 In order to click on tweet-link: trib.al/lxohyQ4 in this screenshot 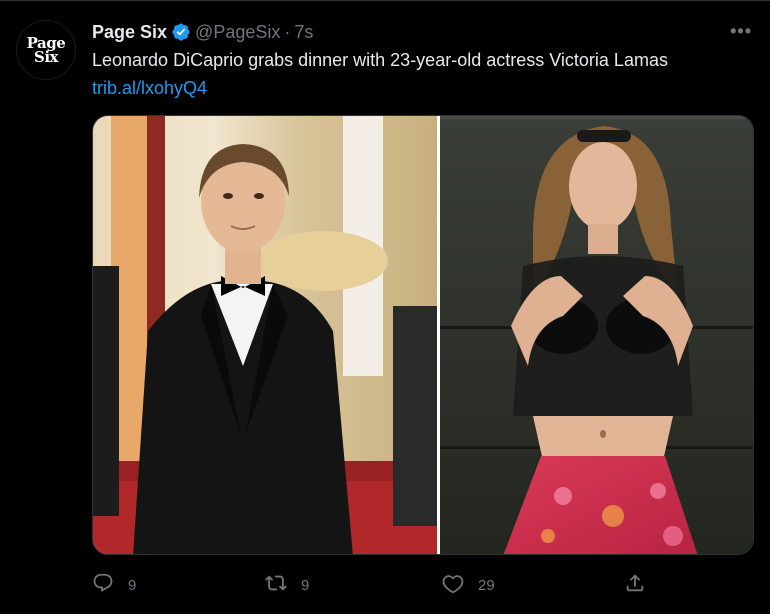, I will do `click(149, 88)`.